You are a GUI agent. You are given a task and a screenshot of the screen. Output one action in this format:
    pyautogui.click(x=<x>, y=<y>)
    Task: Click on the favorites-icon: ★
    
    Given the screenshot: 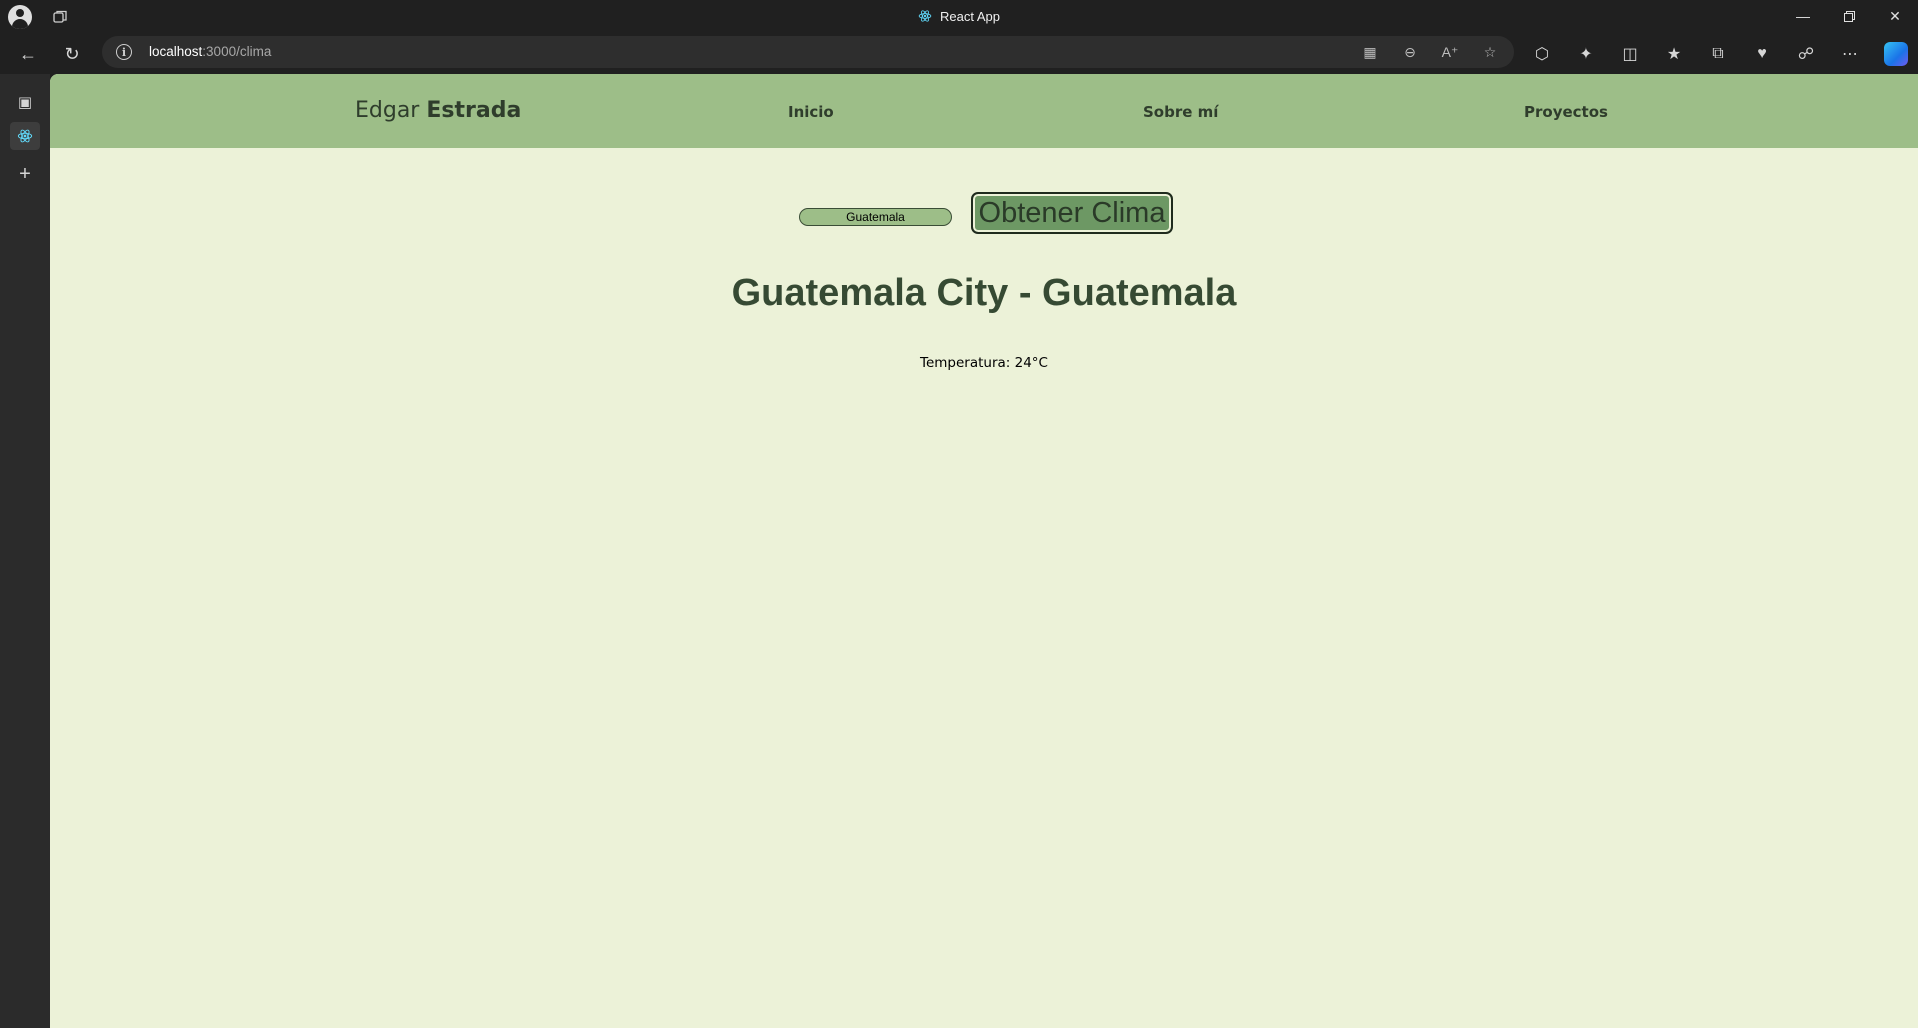 What is the action you would take?
    pyautogui.click(x=1674, y=54)
    